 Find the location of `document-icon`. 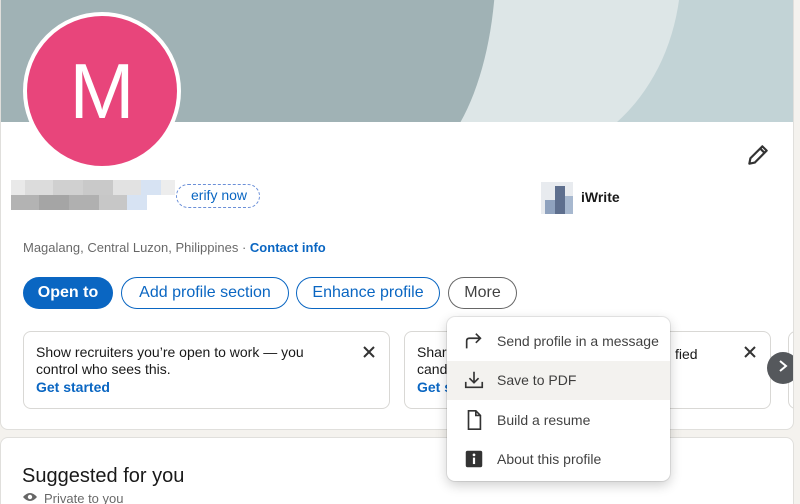

document-icon is located at coordinates (474, 420).